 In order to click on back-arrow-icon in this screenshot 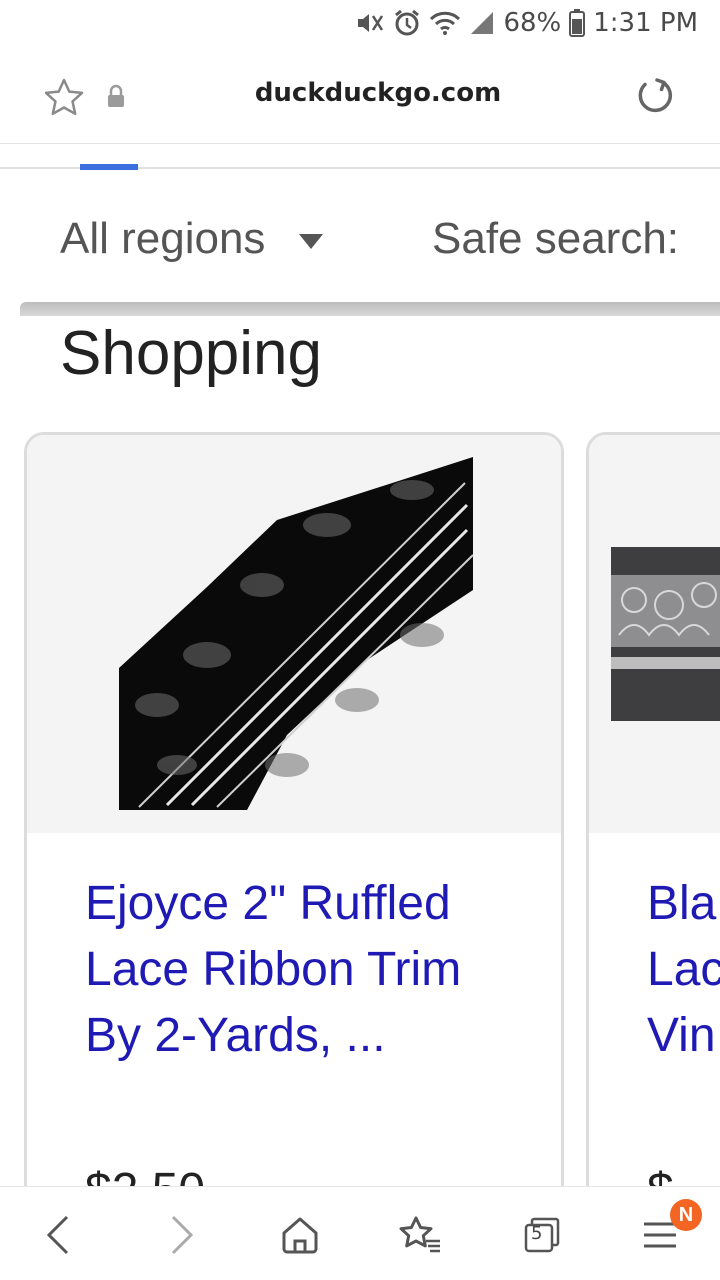, I will do `click(57, 1235)`.